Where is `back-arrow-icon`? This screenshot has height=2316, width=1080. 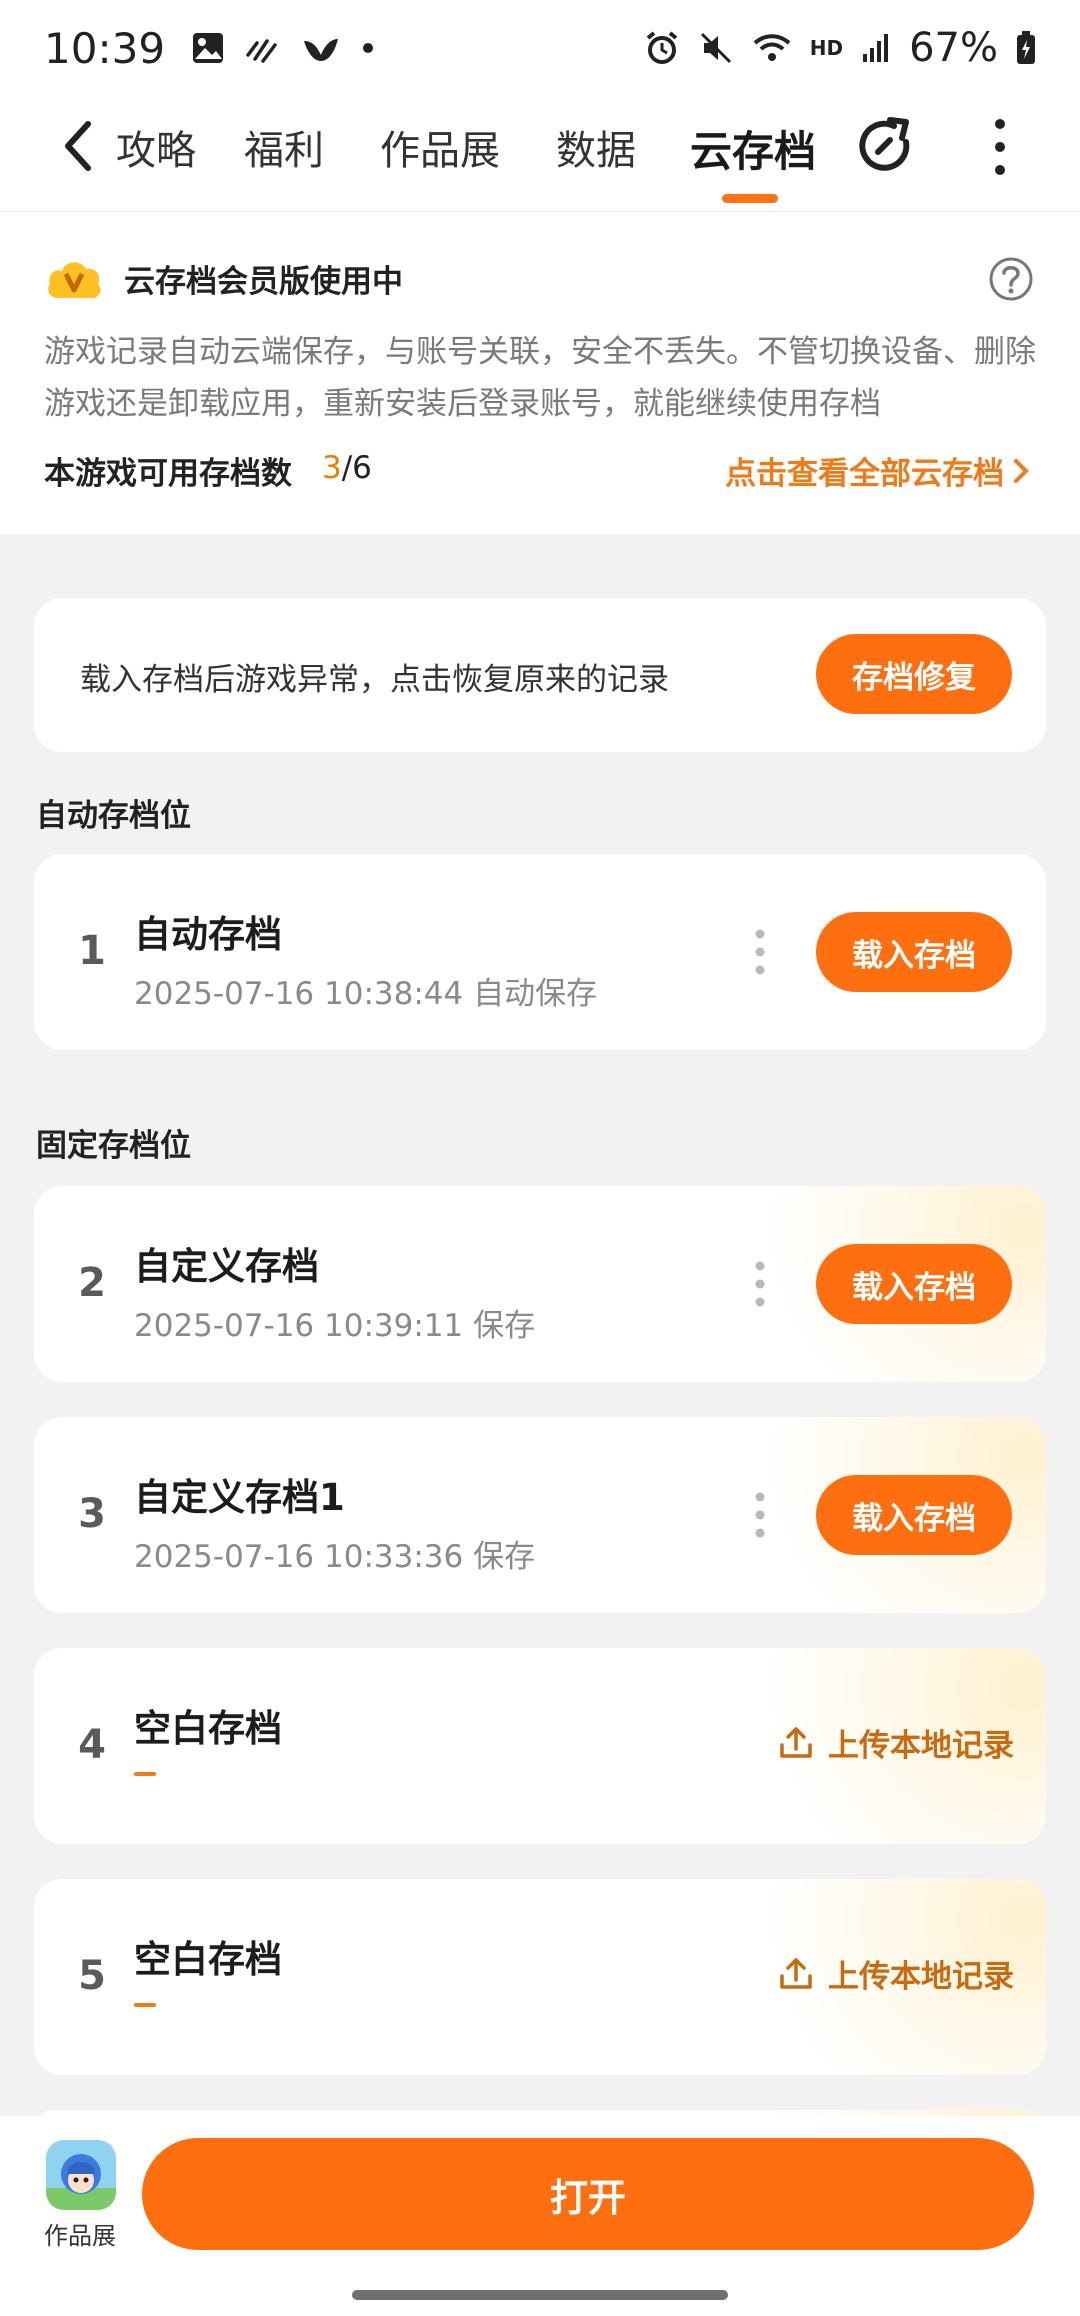
back-arrow-icon is located at coordinates (78, 146).